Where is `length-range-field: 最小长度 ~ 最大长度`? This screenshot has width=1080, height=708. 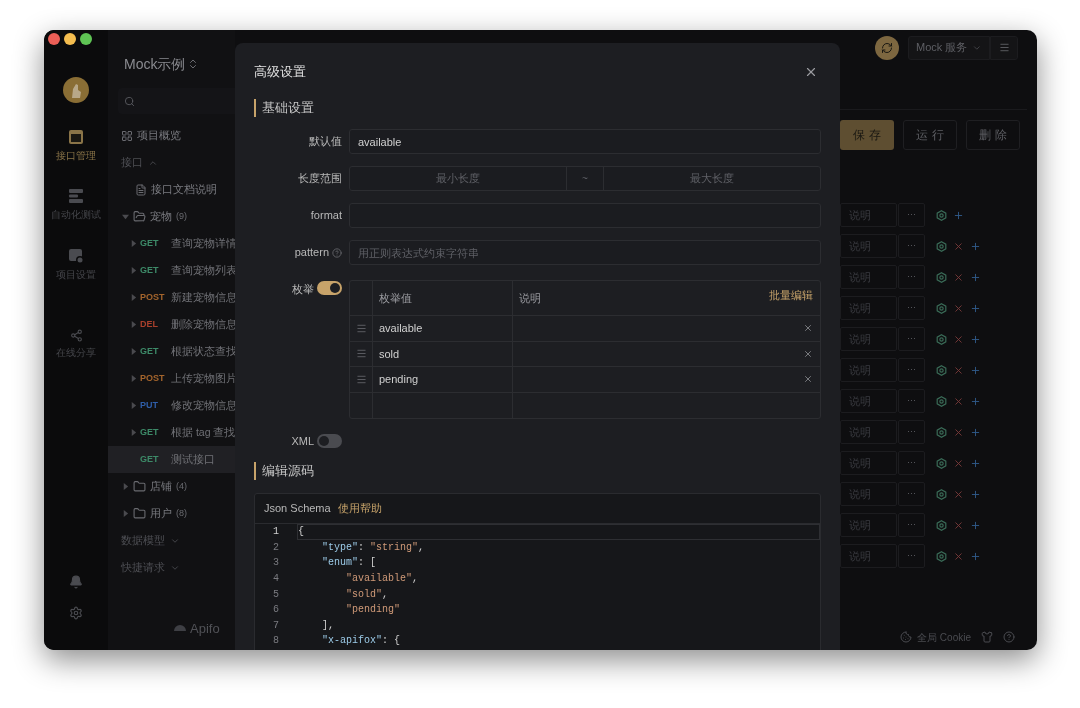
length-range-field: 最小长度 ~ 最大长度 is located at coordinates (585, 178).